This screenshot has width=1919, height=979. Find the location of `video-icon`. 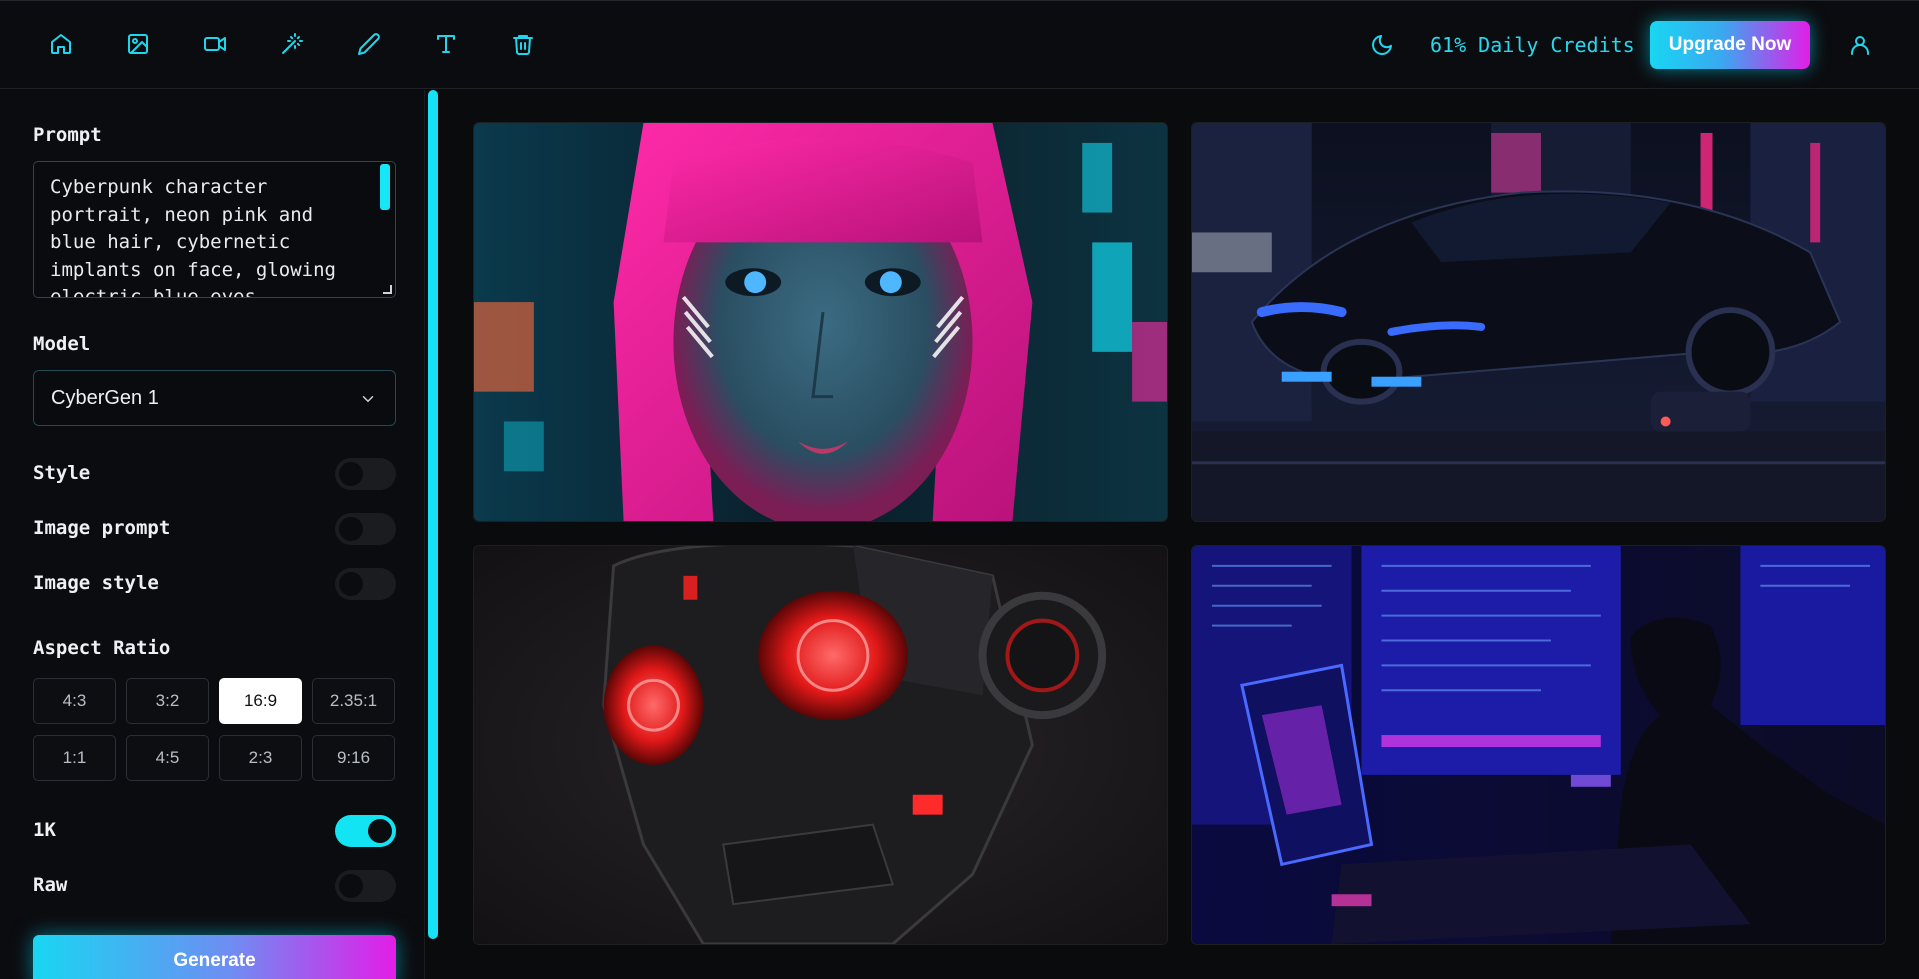

video-icon is located at coordinates (215, 44).